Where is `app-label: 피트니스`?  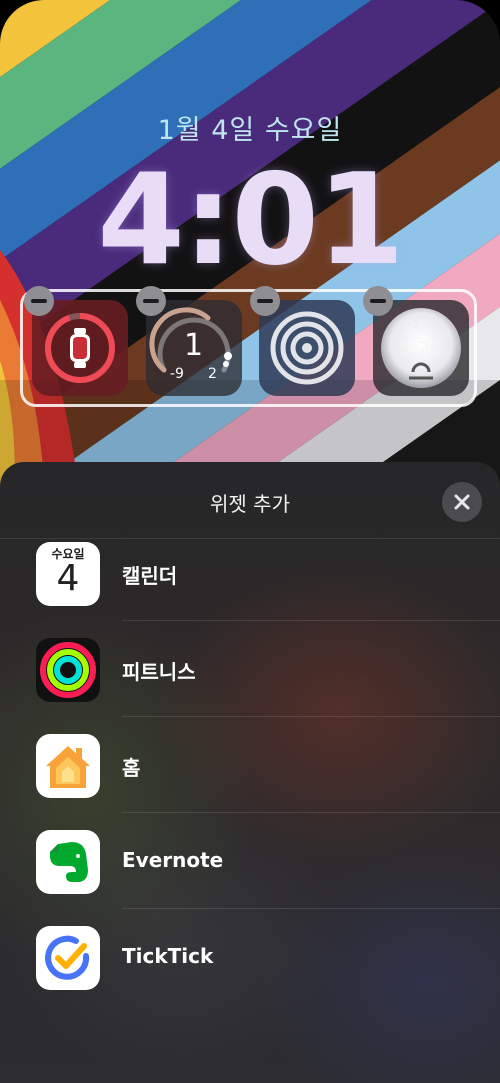 app-label: 피트니스 is located at coordinates (159, 672).